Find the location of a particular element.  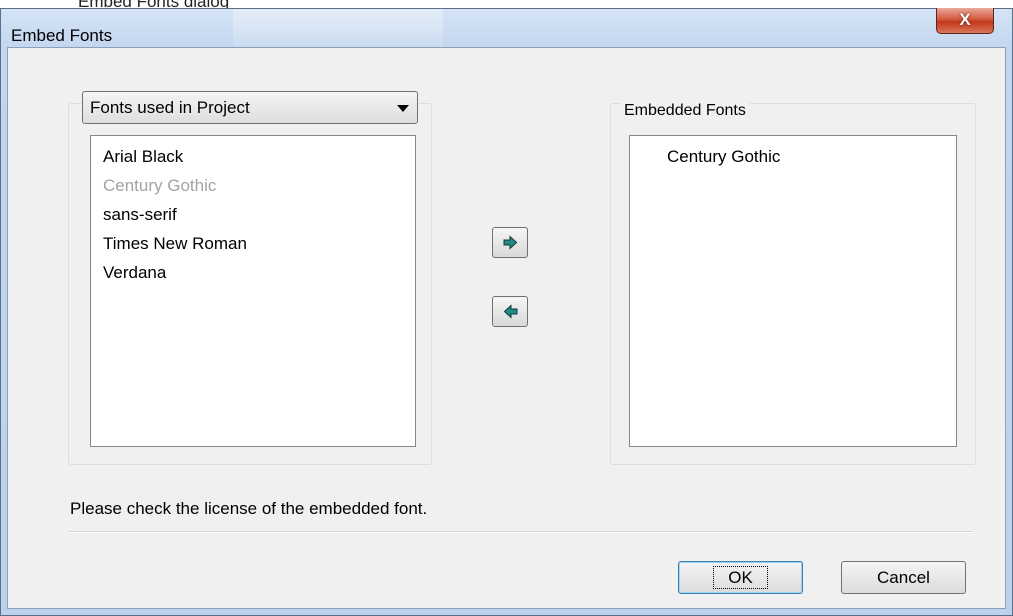

list-item: Arial Black is located at coordinates (143, 157).